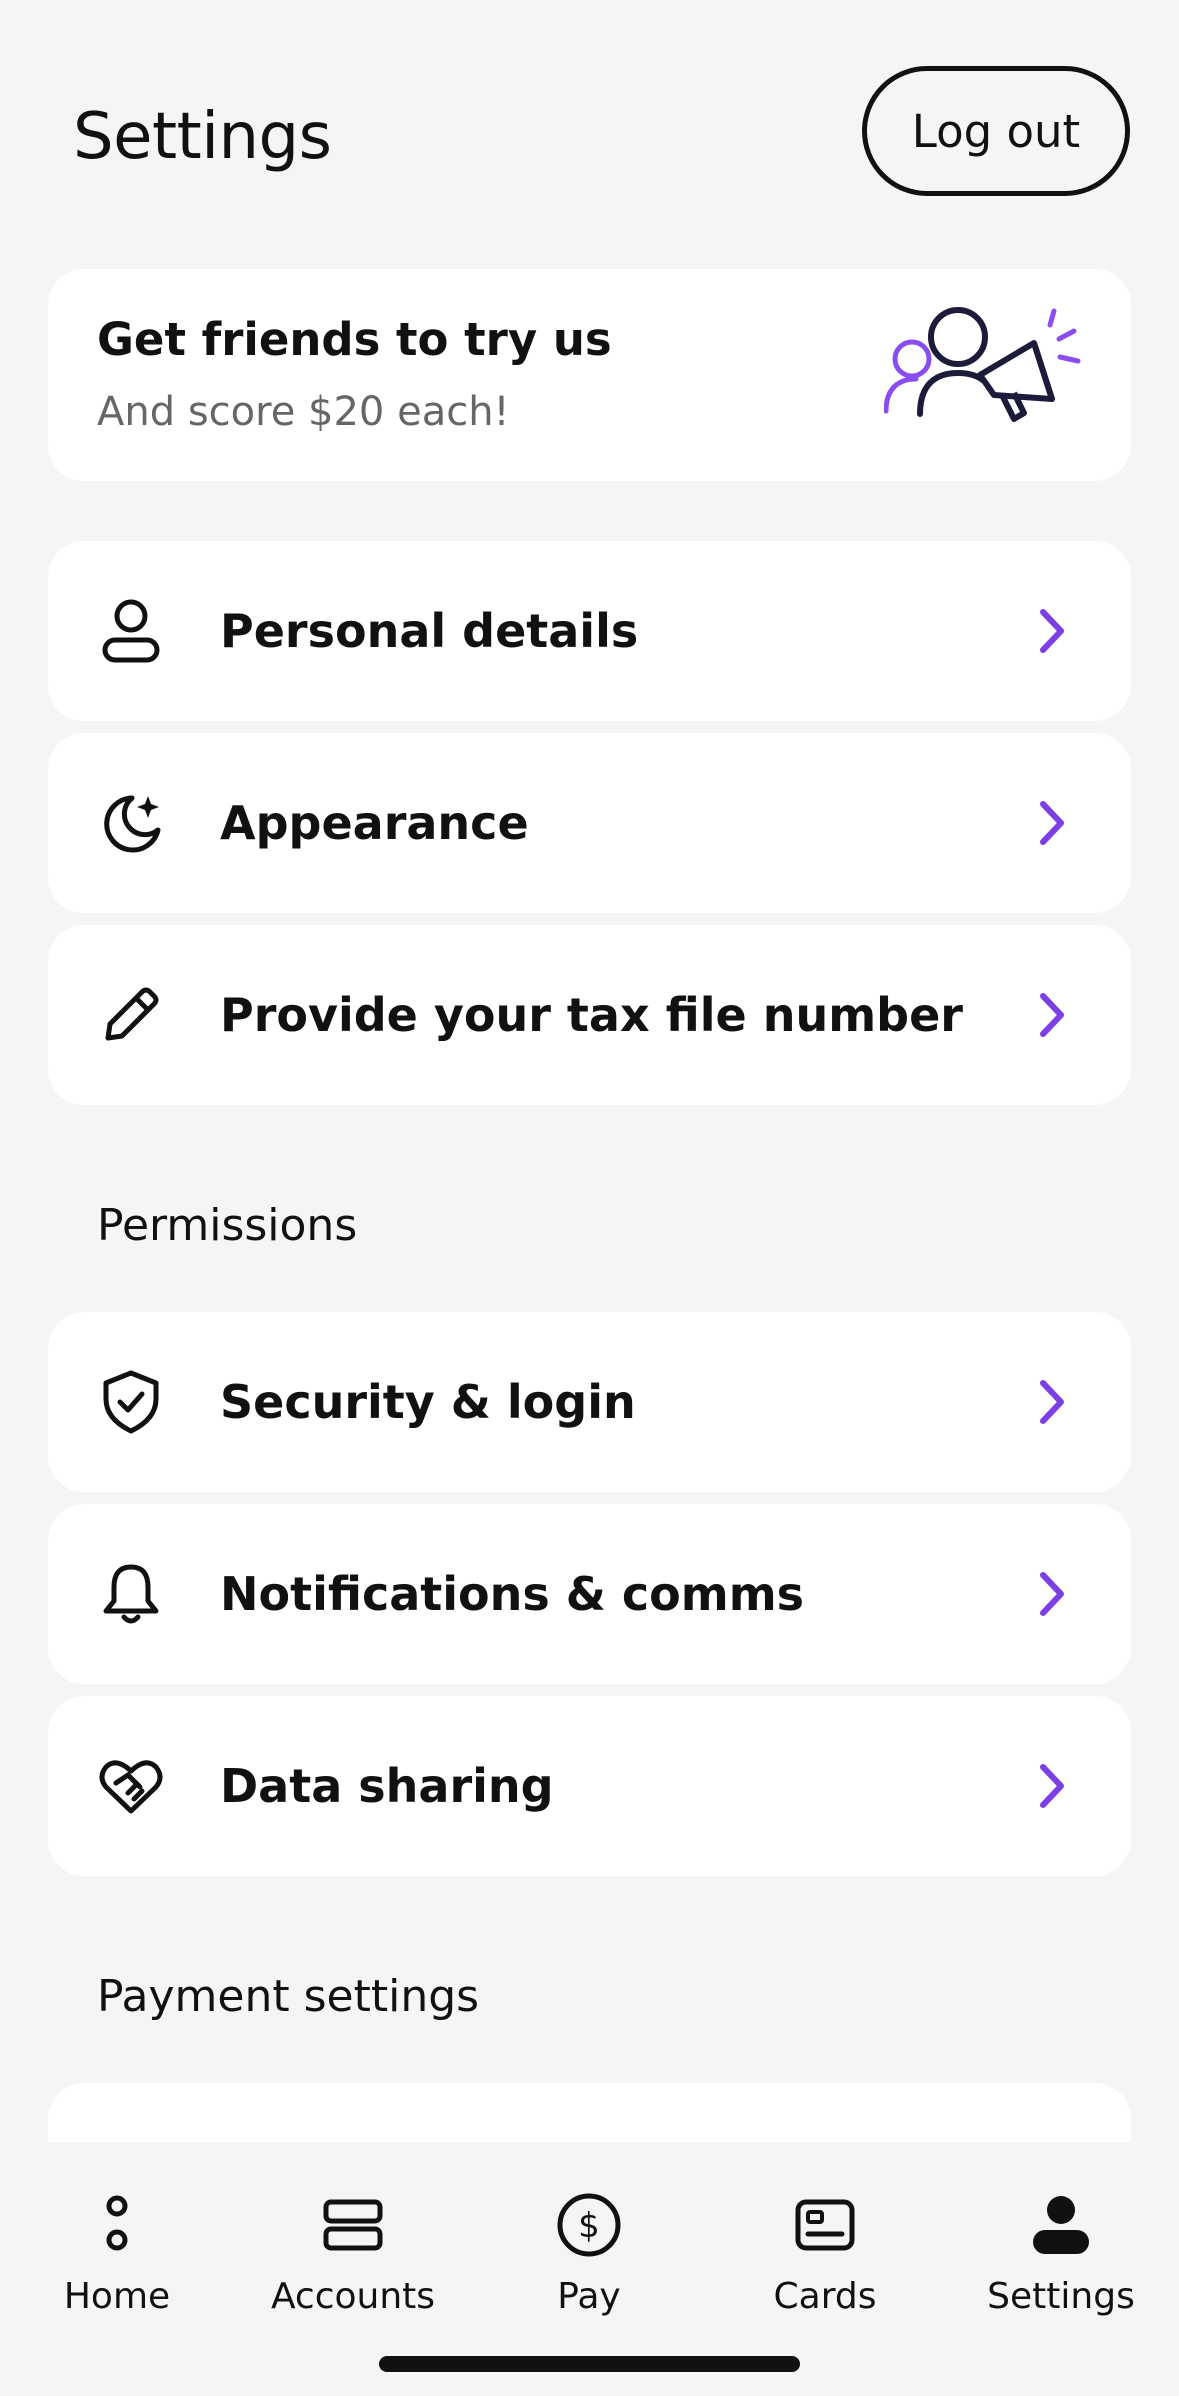 This screenshot has width=1179, height=2396. What do you see at coordinates (303, 412) in the screenshot?
I see `promo-subtitle: And score $20 each!` at bounding box center [303, 412].